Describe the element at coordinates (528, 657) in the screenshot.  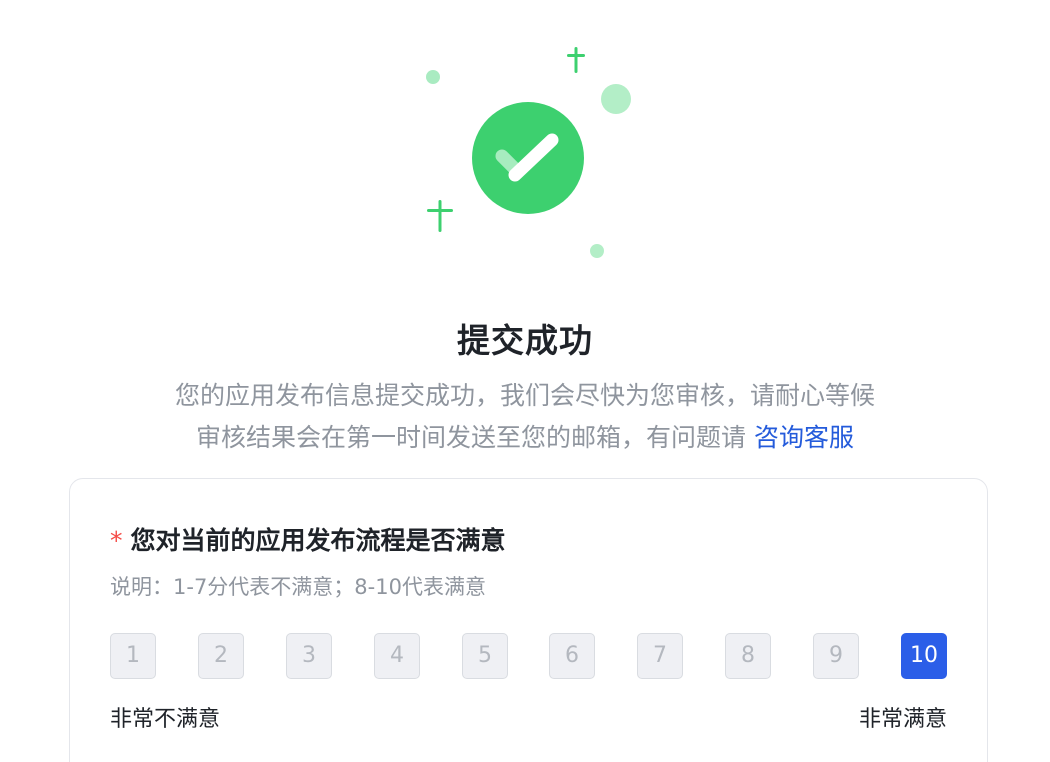
I see `score-selector: 1 2 3 4 5 6 7 8 9 10` at that location.